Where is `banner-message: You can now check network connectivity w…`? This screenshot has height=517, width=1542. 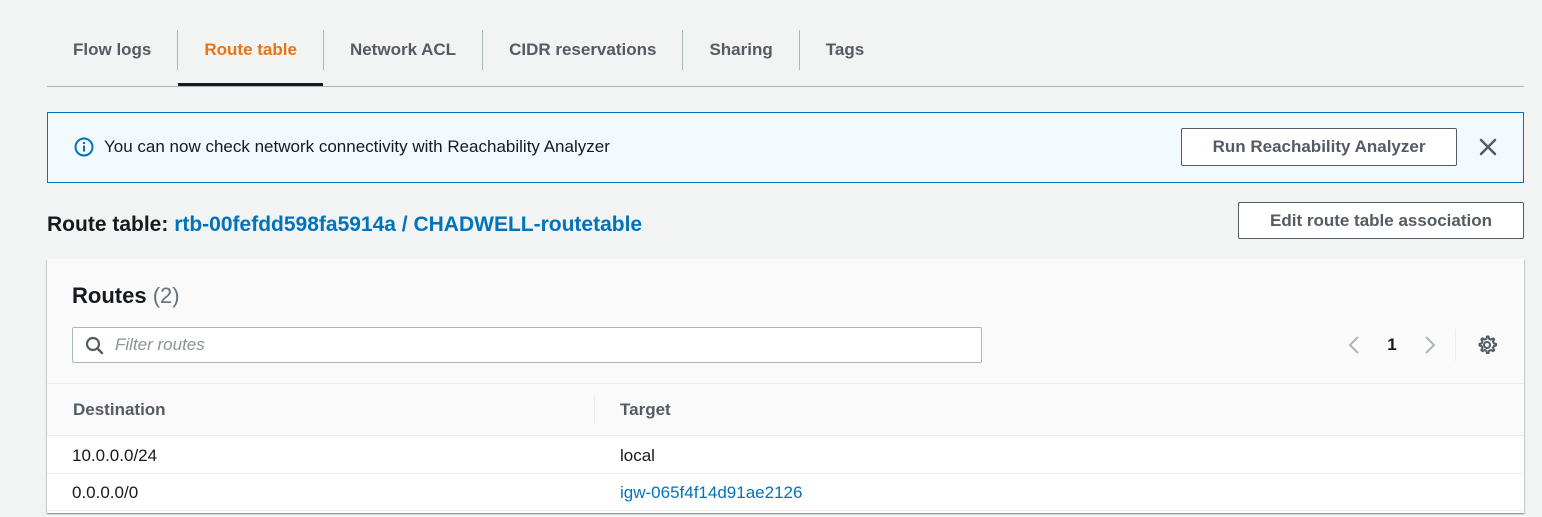
banner-message: You can now check network connectivity w… is located at coordinates (357, 146).